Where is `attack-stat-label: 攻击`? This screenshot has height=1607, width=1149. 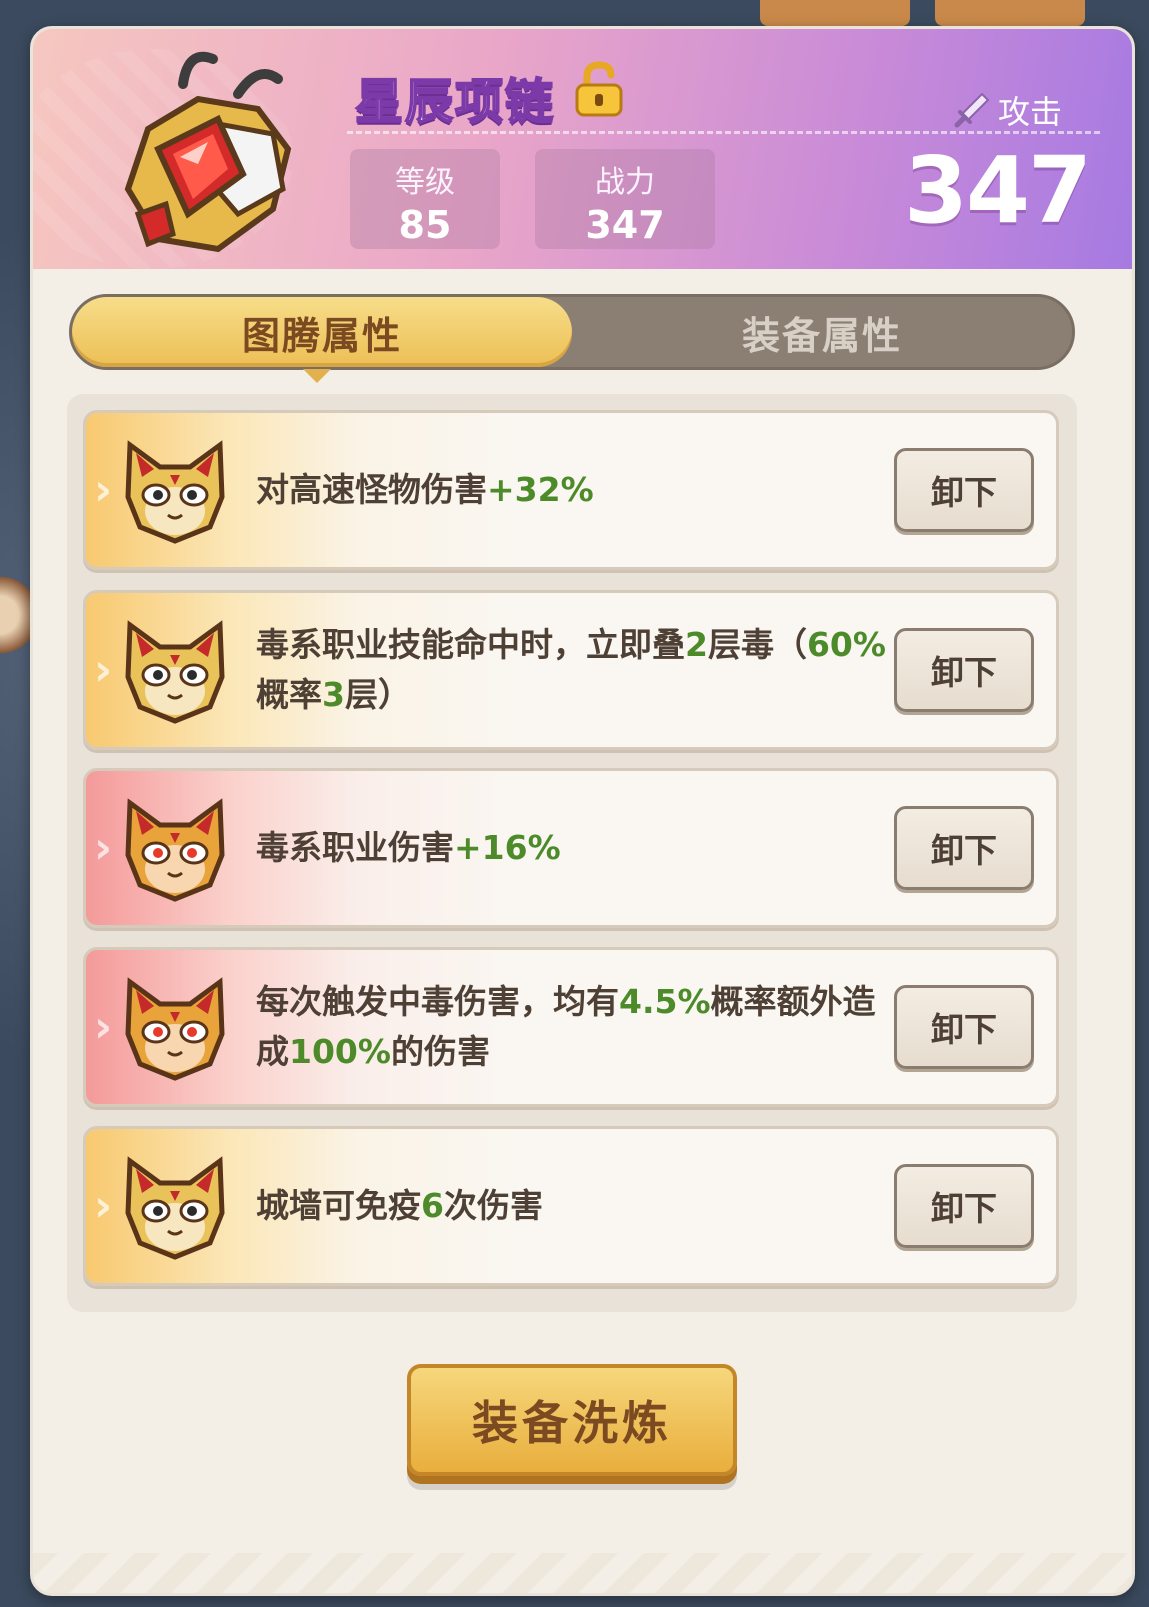
attack-stat-label: 攻击 is located at coordinates (1007, 110).